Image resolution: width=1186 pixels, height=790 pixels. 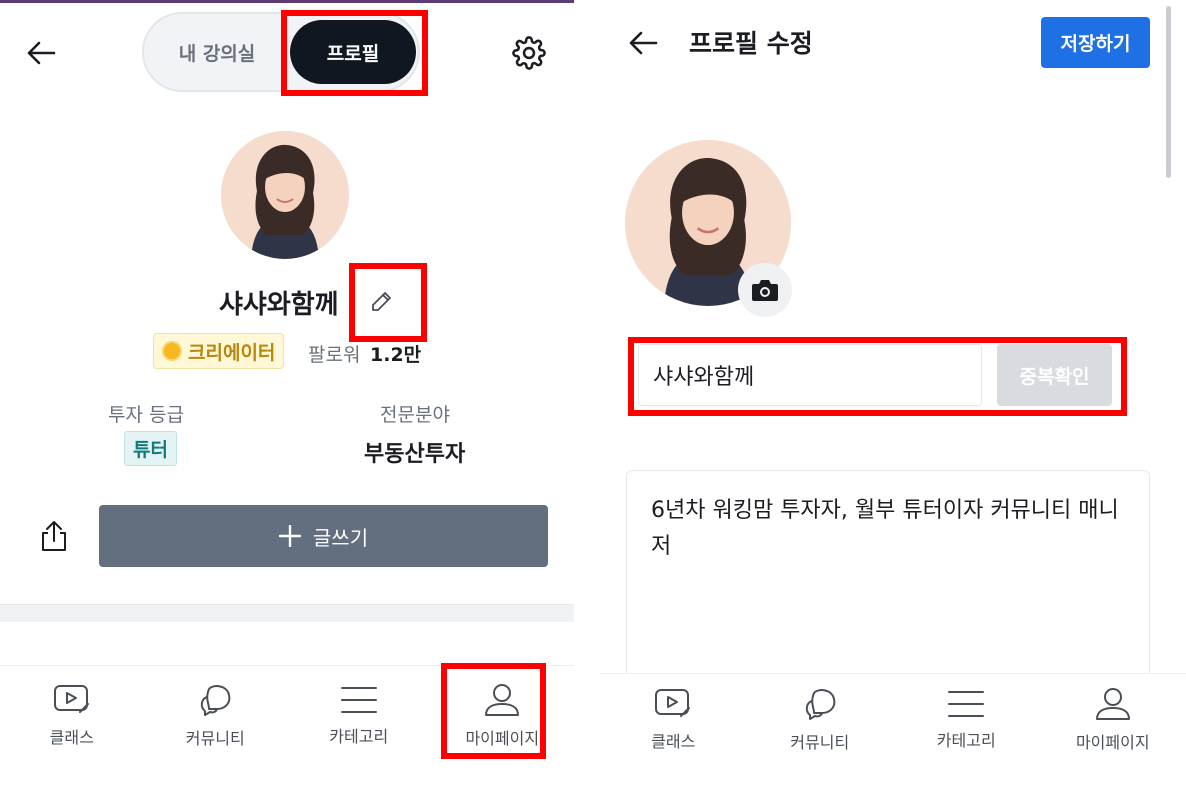 What do you see at coordinates (888, 585) in the screenshot?
I see `bio-textarea: 6년차 워킹맘 투자자, 월부 튜터이자 커뮤니티 매니저` at bounding box center [888, 585].